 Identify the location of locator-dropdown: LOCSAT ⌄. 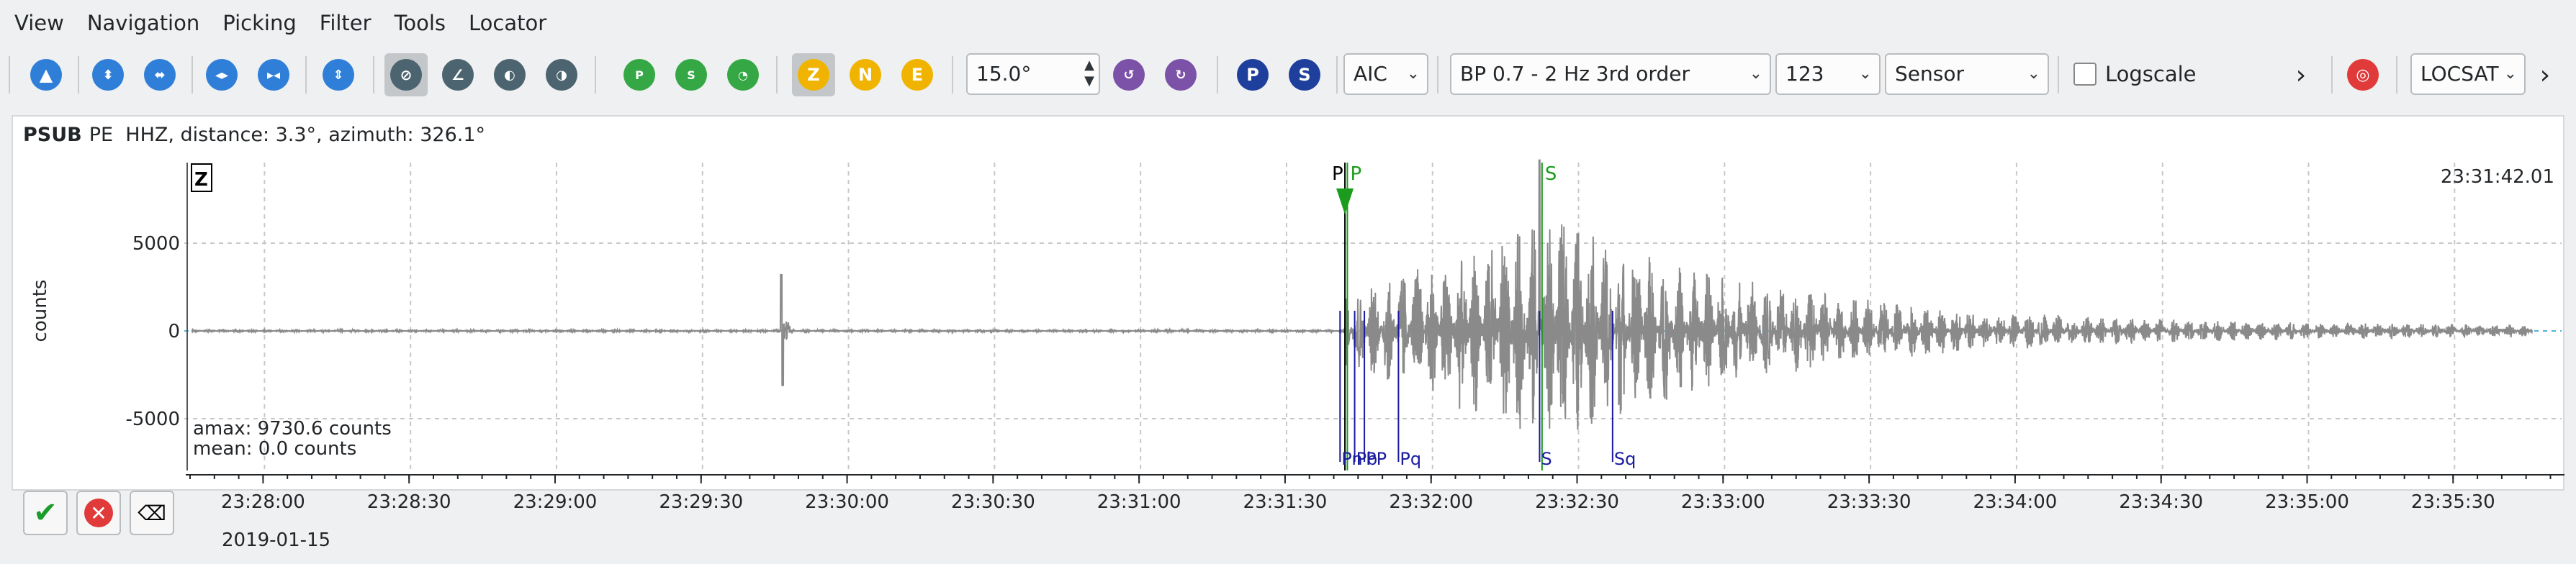
(2468, 74).